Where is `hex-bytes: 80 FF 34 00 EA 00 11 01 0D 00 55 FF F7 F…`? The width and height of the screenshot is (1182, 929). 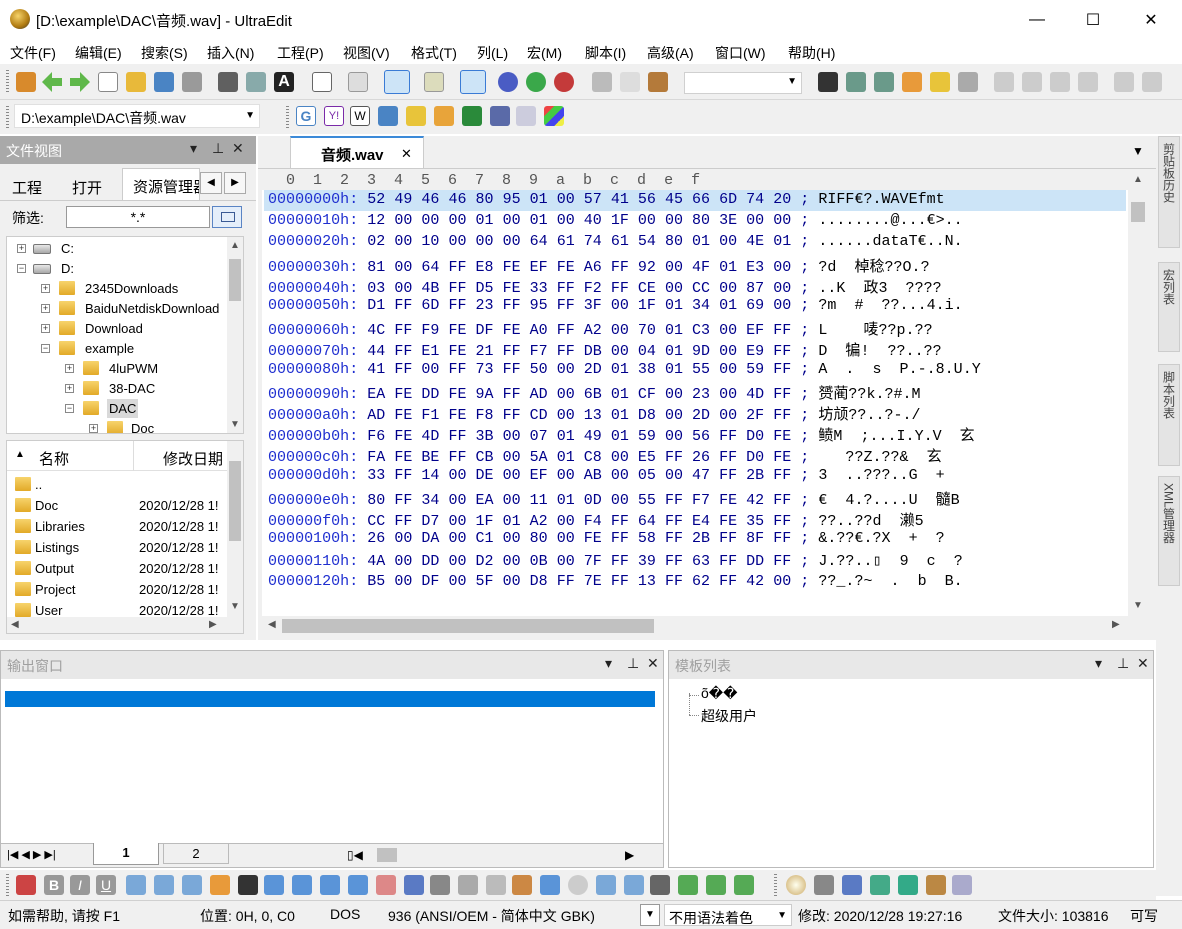 hex-bytes: 80 FF 34 00 EA 00 11 01 0D 00 55 FF F7 F… is located at coordinates (579, 500).